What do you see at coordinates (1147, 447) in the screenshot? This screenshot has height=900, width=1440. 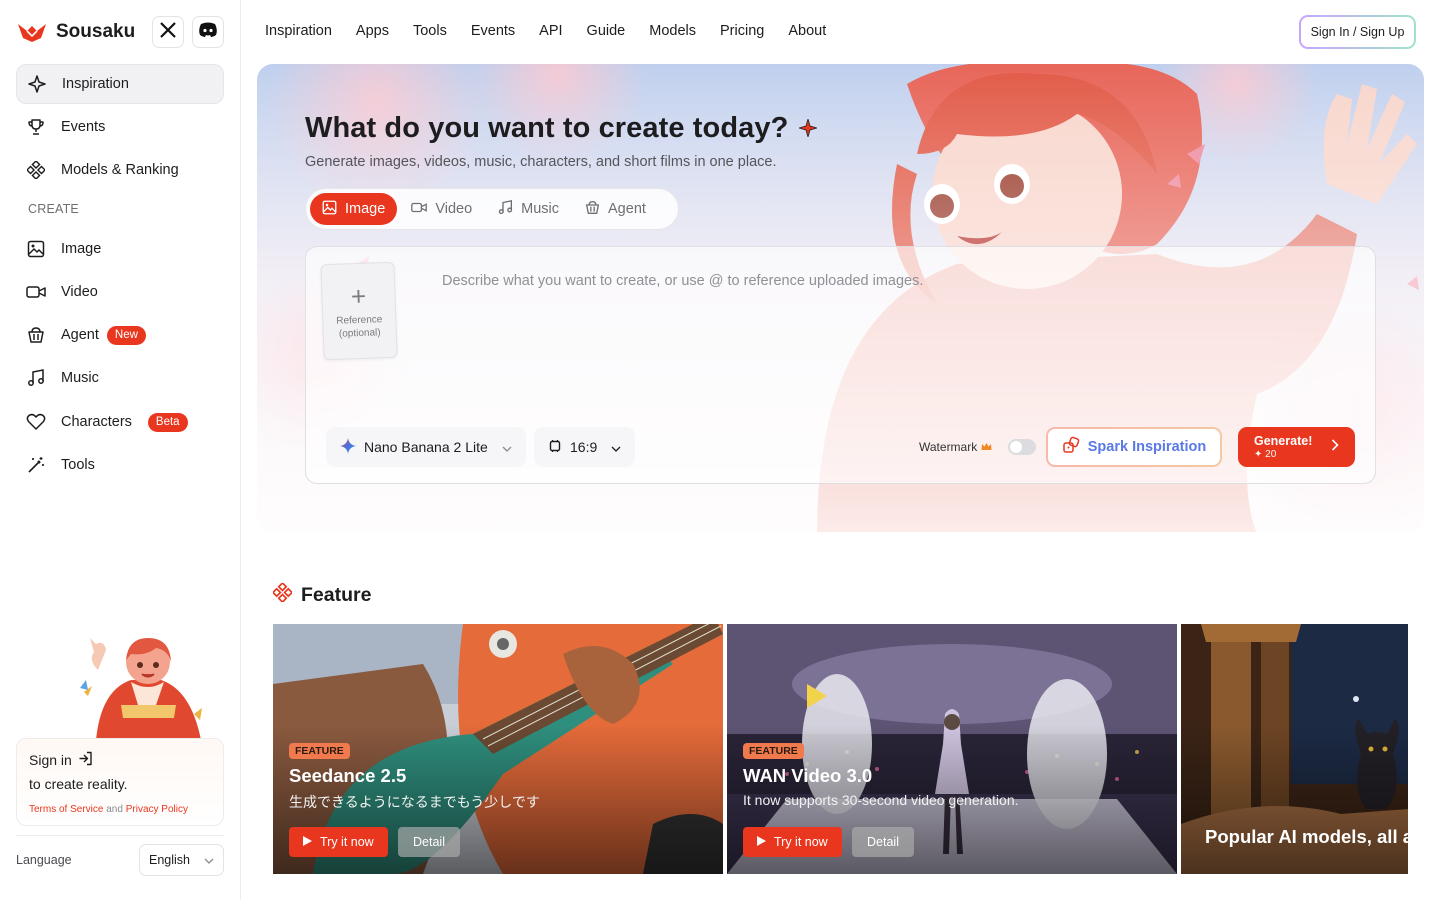 I see `spark-label: Spark Inspiration` at bounding box center [1147, 447].